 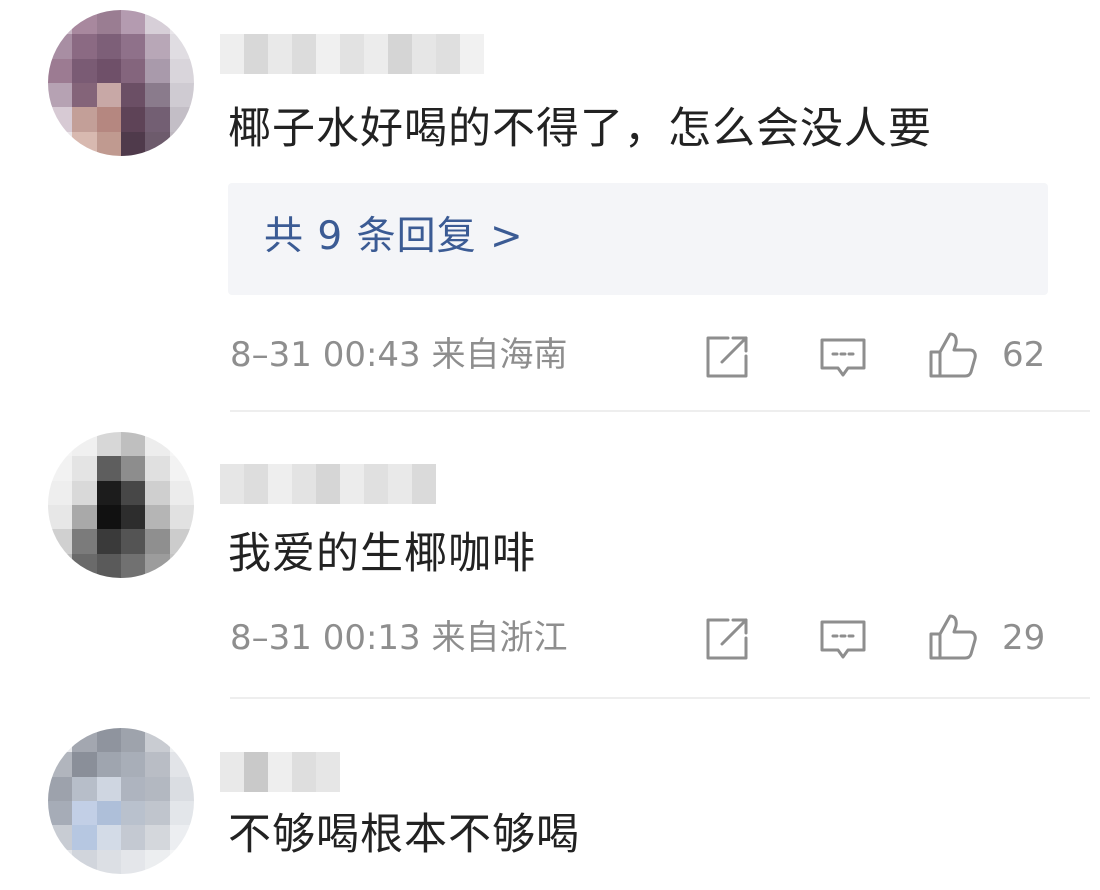 What do you see at coordinates (280, 772) in the screenshot?
I see `username` at bounding box center [280, 772].